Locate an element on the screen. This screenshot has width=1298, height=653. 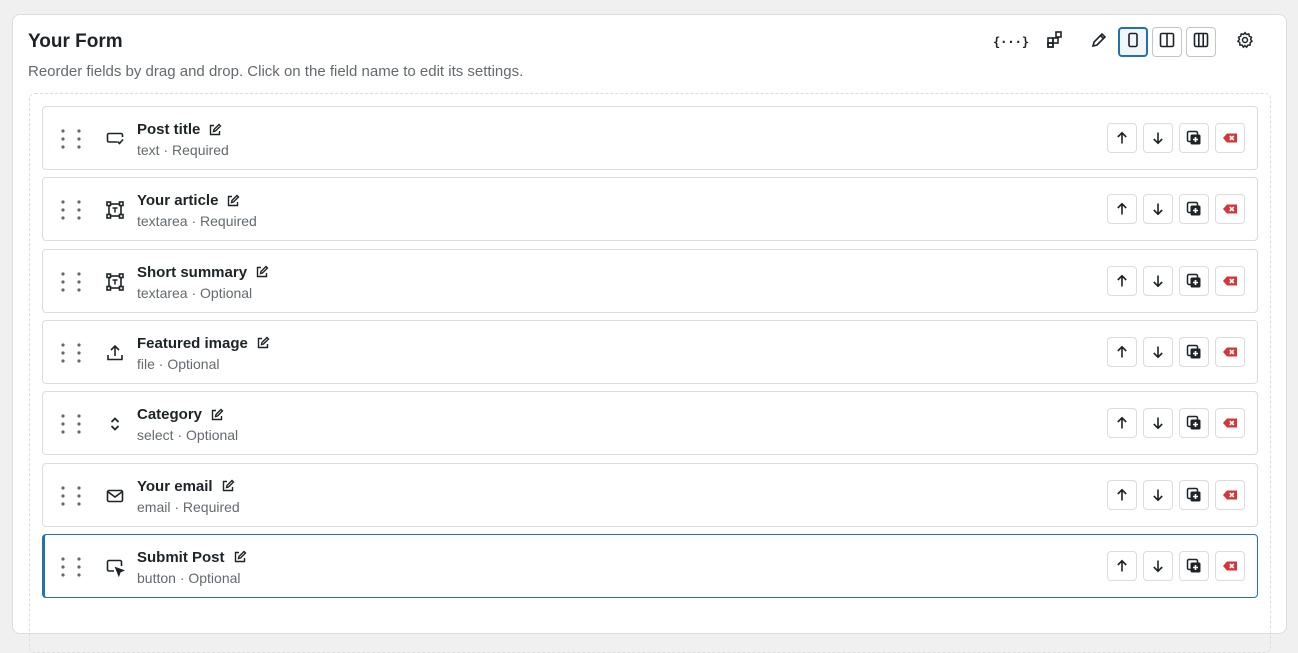
single-column-icon is located at coordinates (1133, 42).